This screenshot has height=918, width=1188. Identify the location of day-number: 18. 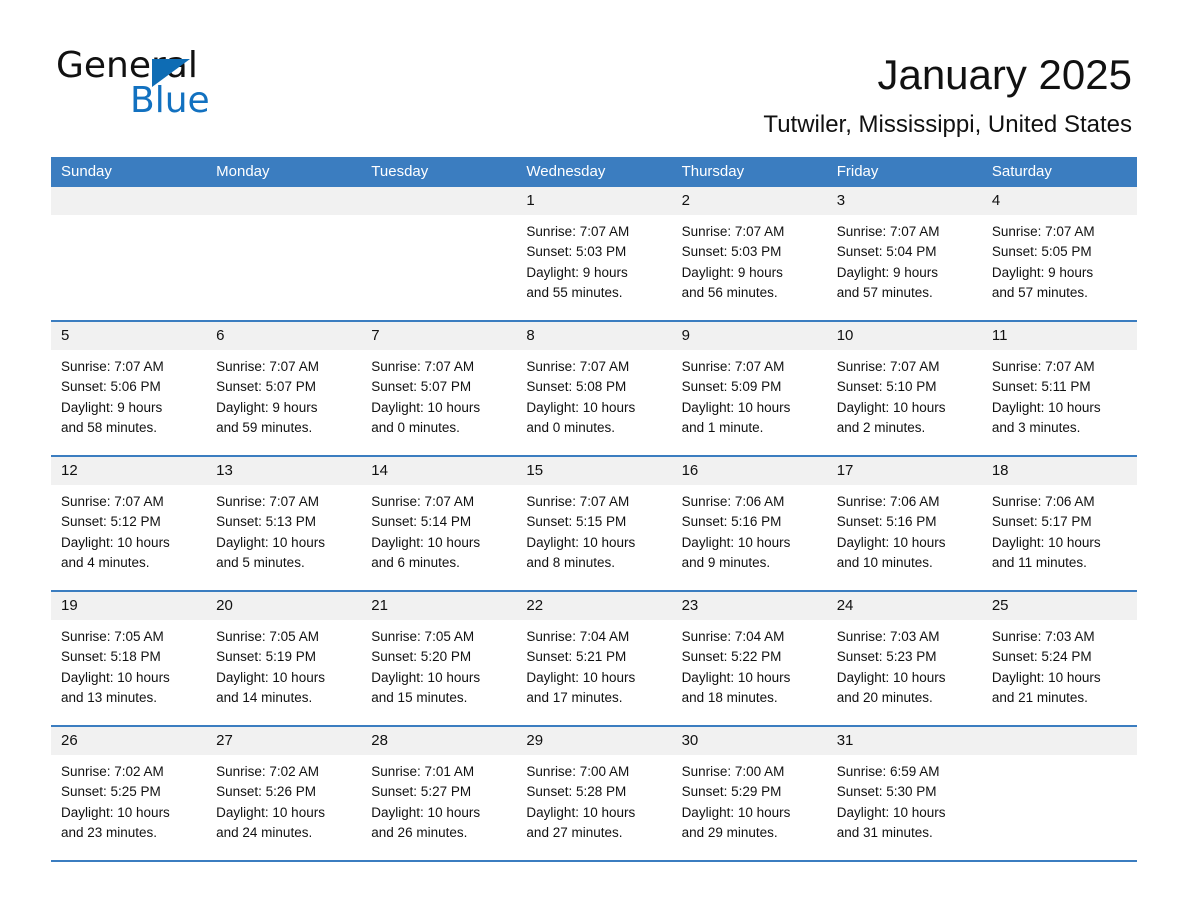
(1059, 471).